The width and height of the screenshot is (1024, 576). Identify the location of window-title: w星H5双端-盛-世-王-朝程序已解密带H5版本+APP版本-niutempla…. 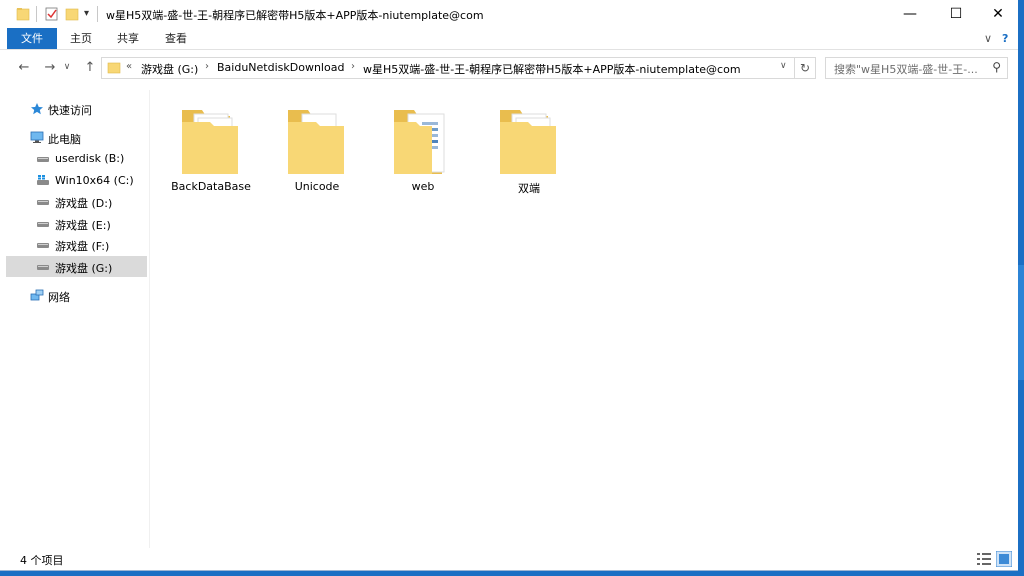
(295, 15).